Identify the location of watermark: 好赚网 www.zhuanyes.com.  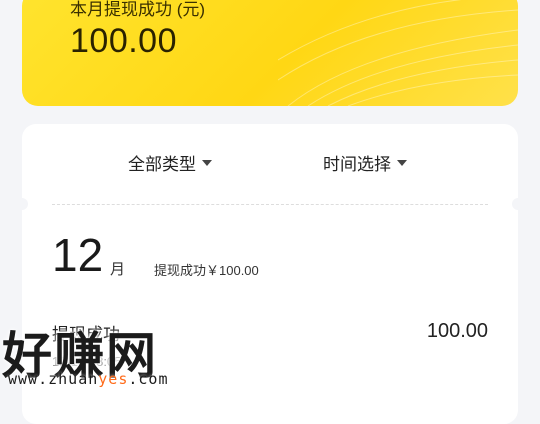
(100, 358).